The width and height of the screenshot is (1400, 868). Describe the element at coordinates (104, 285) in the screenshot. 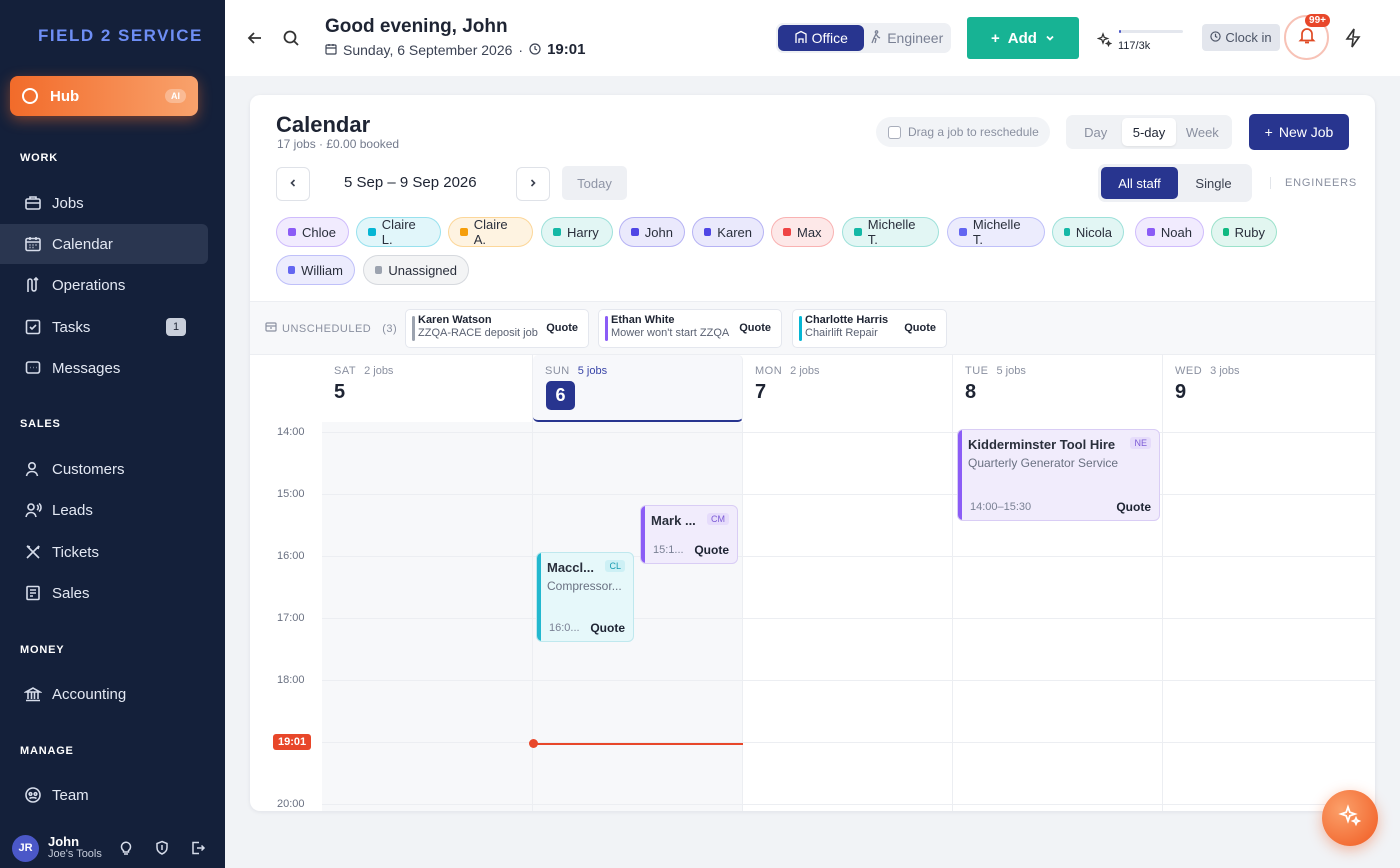

I see `sidebar-item-operations: Operations` at that location.